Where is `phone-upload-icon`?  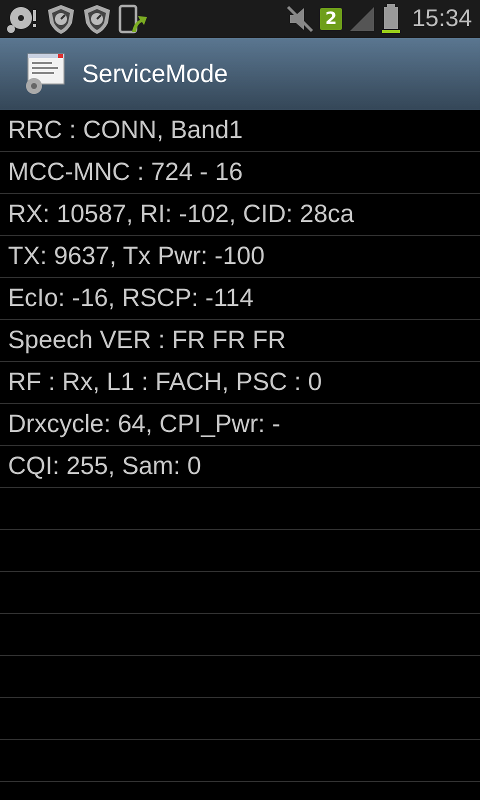
phone-upload-icon is located at coordinates (133, 19).